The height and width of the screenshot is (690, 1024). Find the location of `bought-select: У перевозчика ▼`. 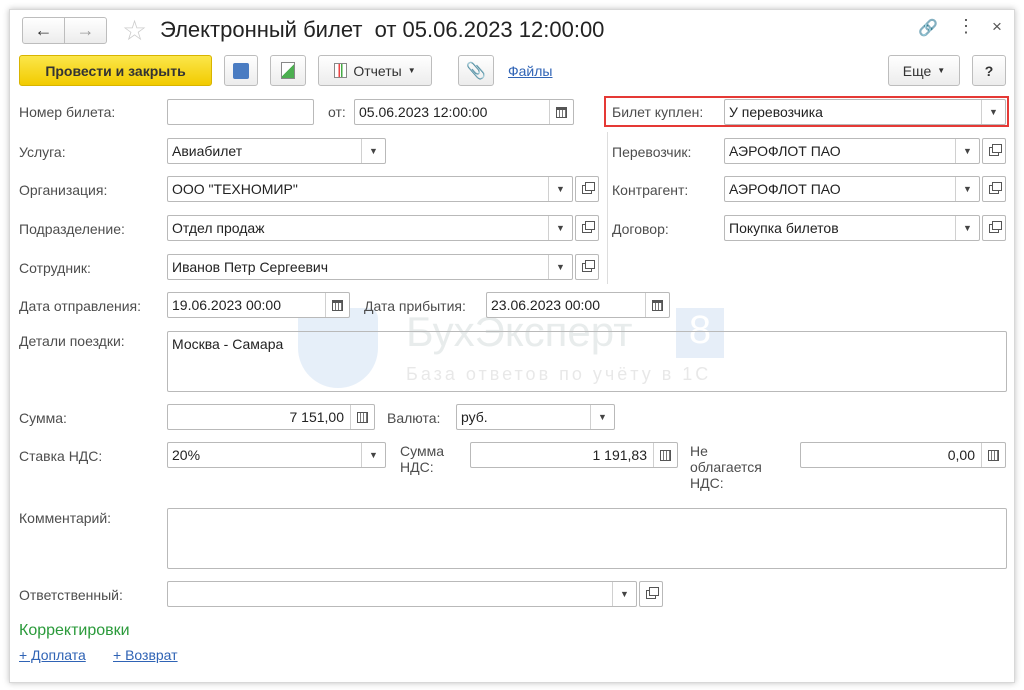

bought-select: У перевозчика ▼ is located at coordinates (865, 112).